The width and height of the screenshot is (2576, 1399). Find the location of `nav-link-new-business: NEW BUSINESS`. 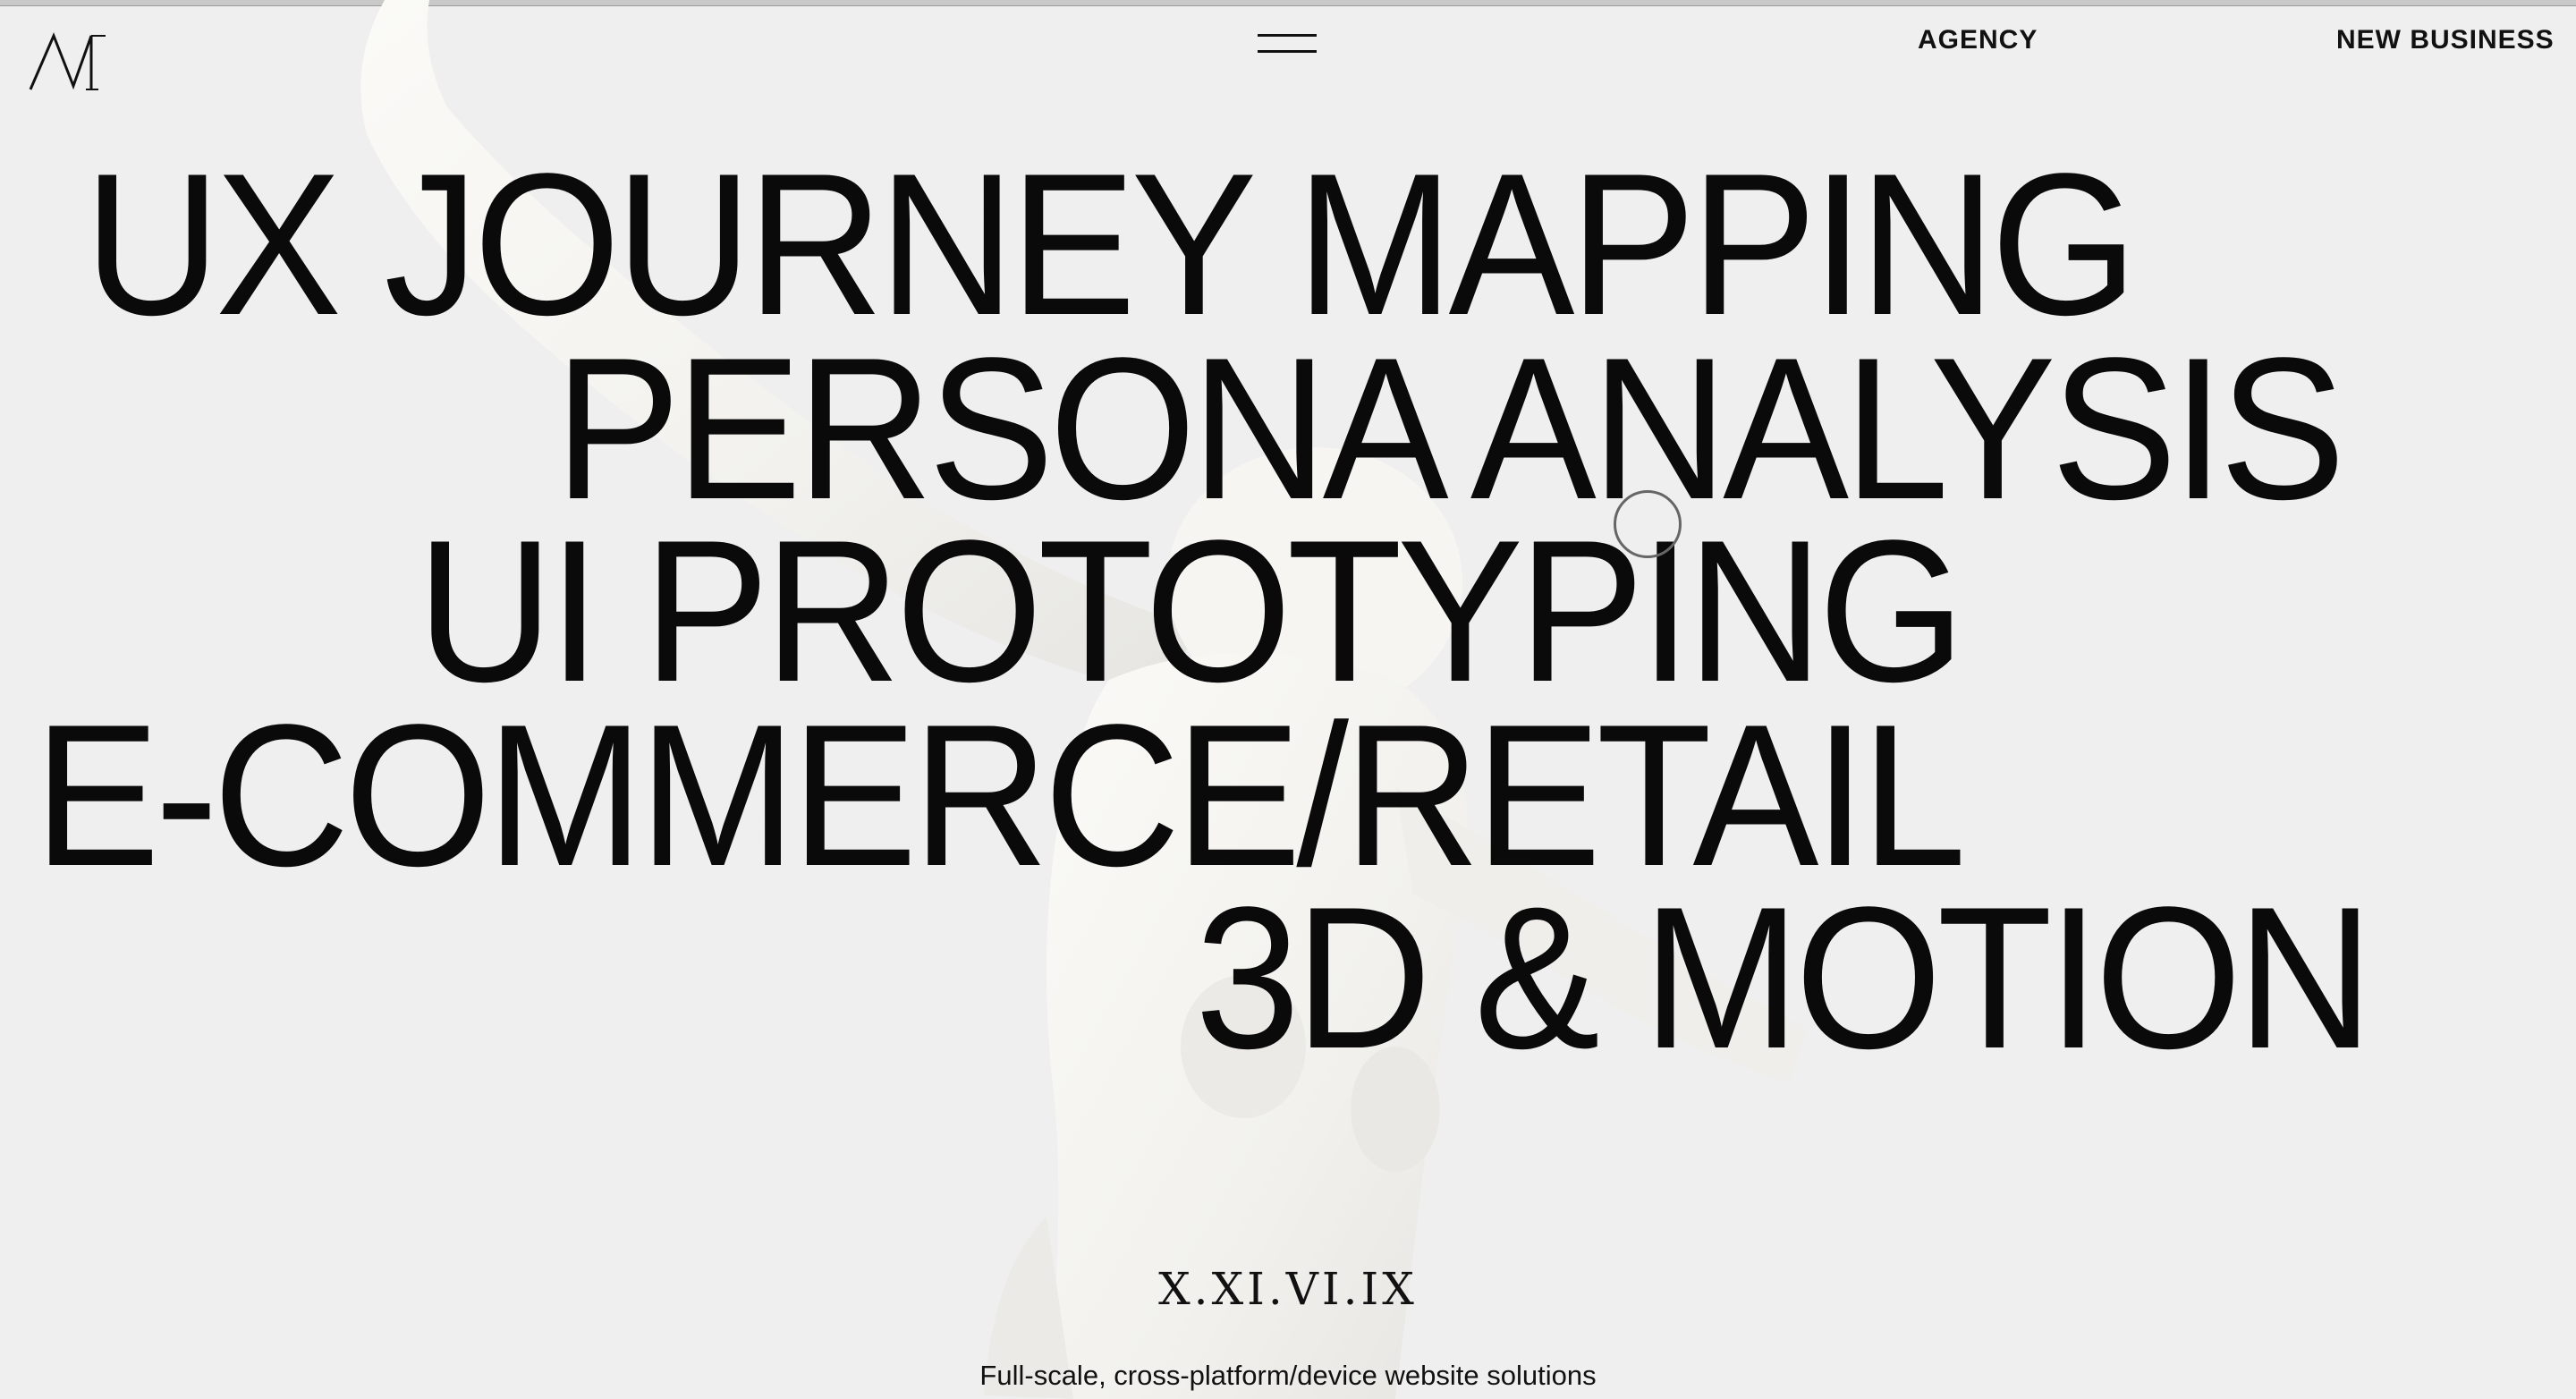

nav-link-new-business: NEW BUSINESS is located at coordinates (2445, 40).